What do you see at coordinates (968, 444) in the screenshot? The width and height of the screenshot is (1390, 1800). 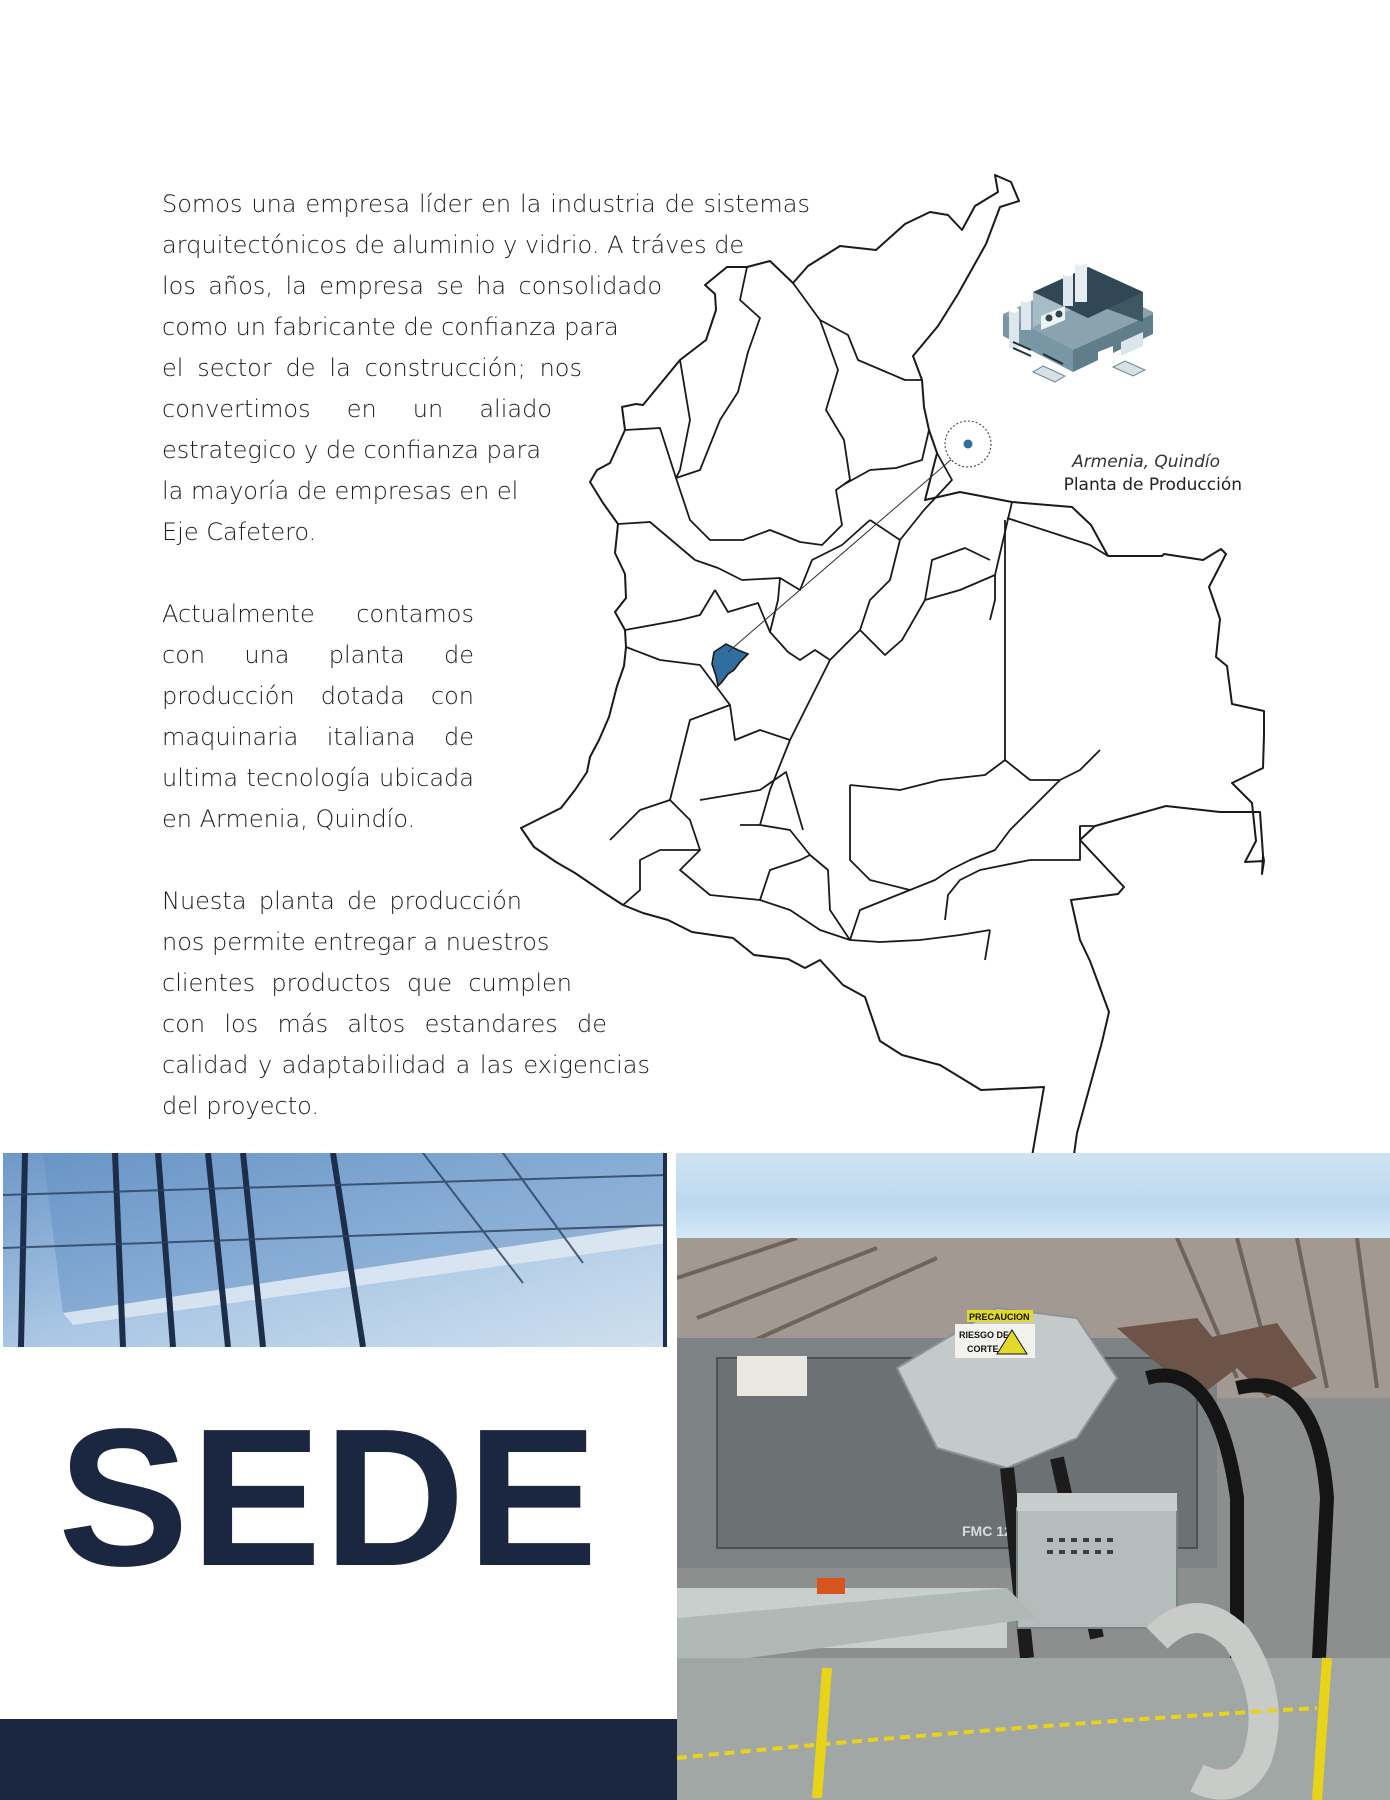 I see `locator-dot` at bounding box center [968, 444].